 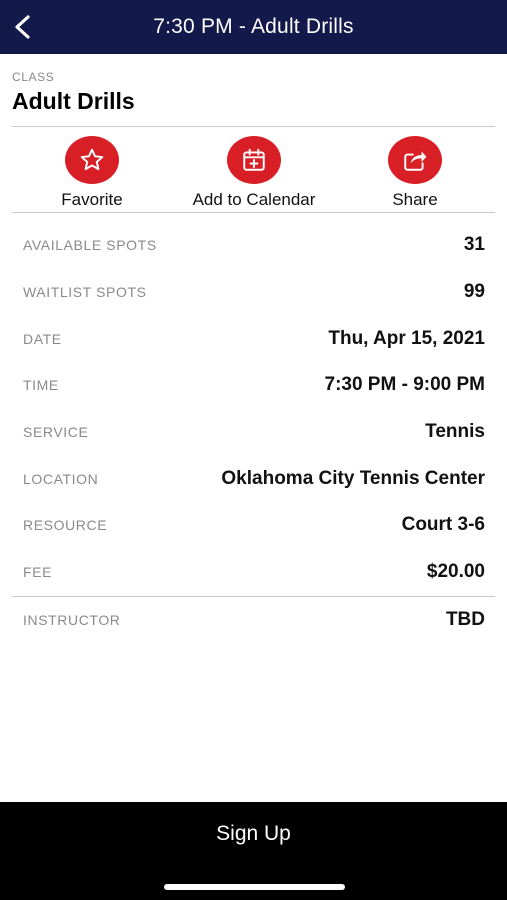 I want to click on home-indicator, so click(x=254, y=887).